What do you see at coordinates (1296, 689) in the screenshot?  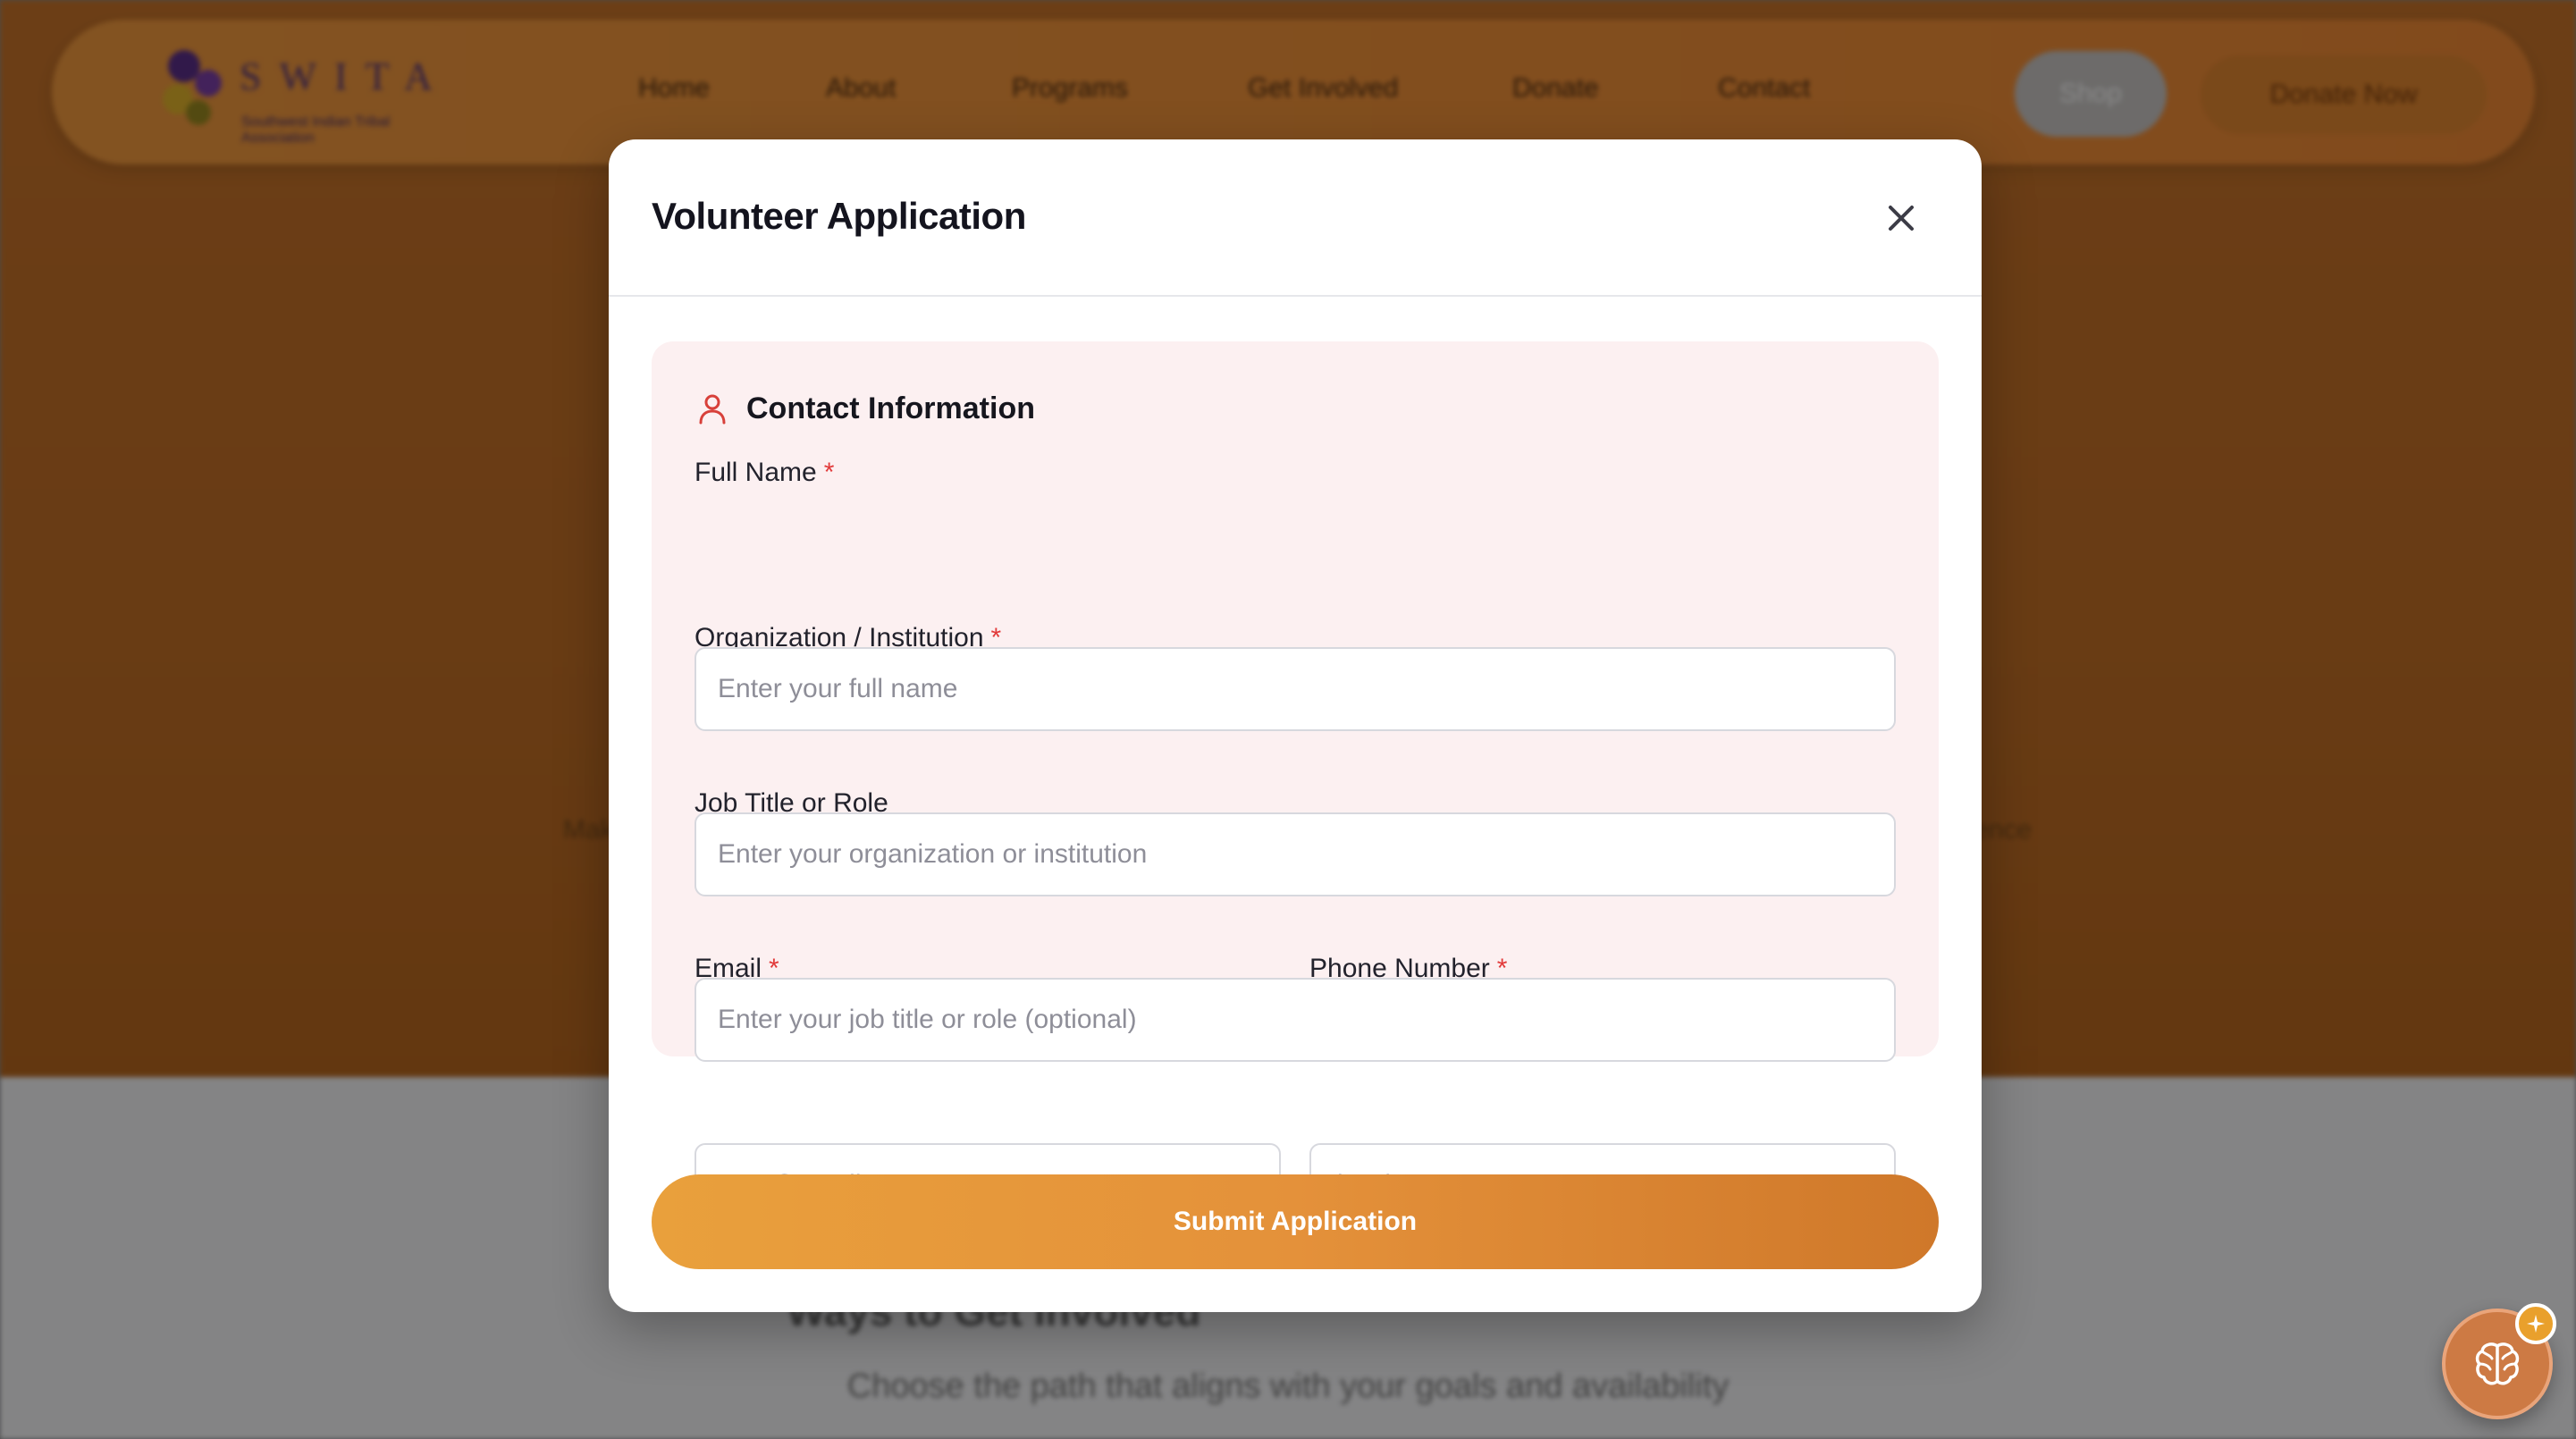 I see `full-name-input` at bounding box center [1296, 689].